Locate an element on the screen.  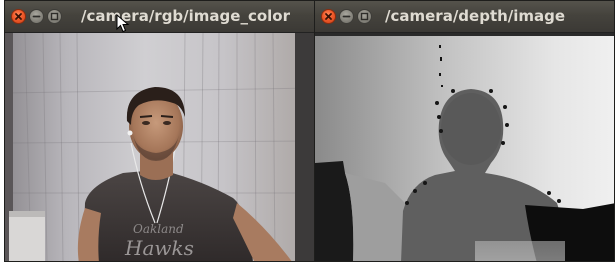
window-titlebar: /camera/rgb/image_color is located at coordinates (159, 17).